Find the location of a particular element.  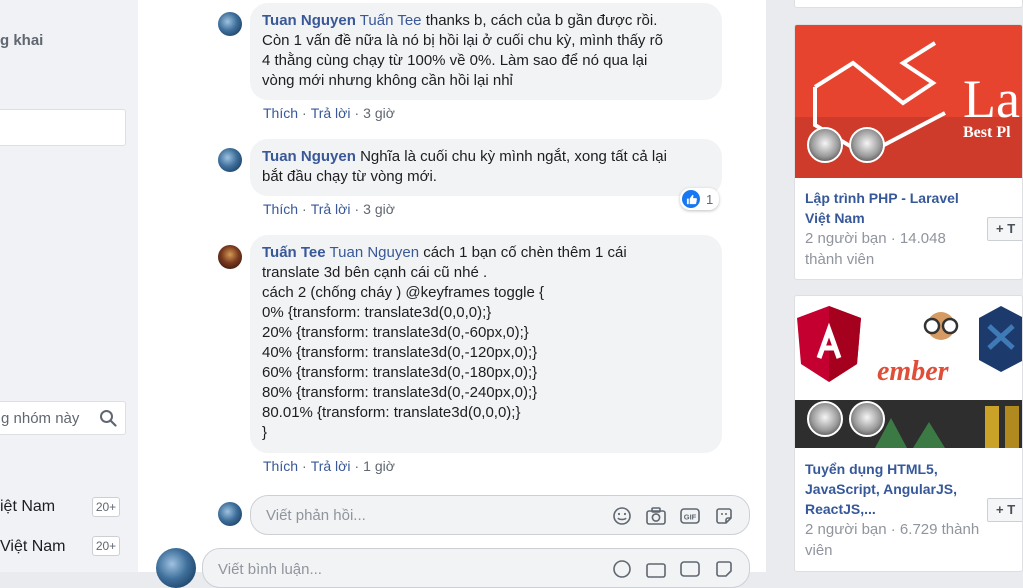

comment-text: cách 1 bạn cố chèn thêm 1 cái is located at coordinates (525, 252).